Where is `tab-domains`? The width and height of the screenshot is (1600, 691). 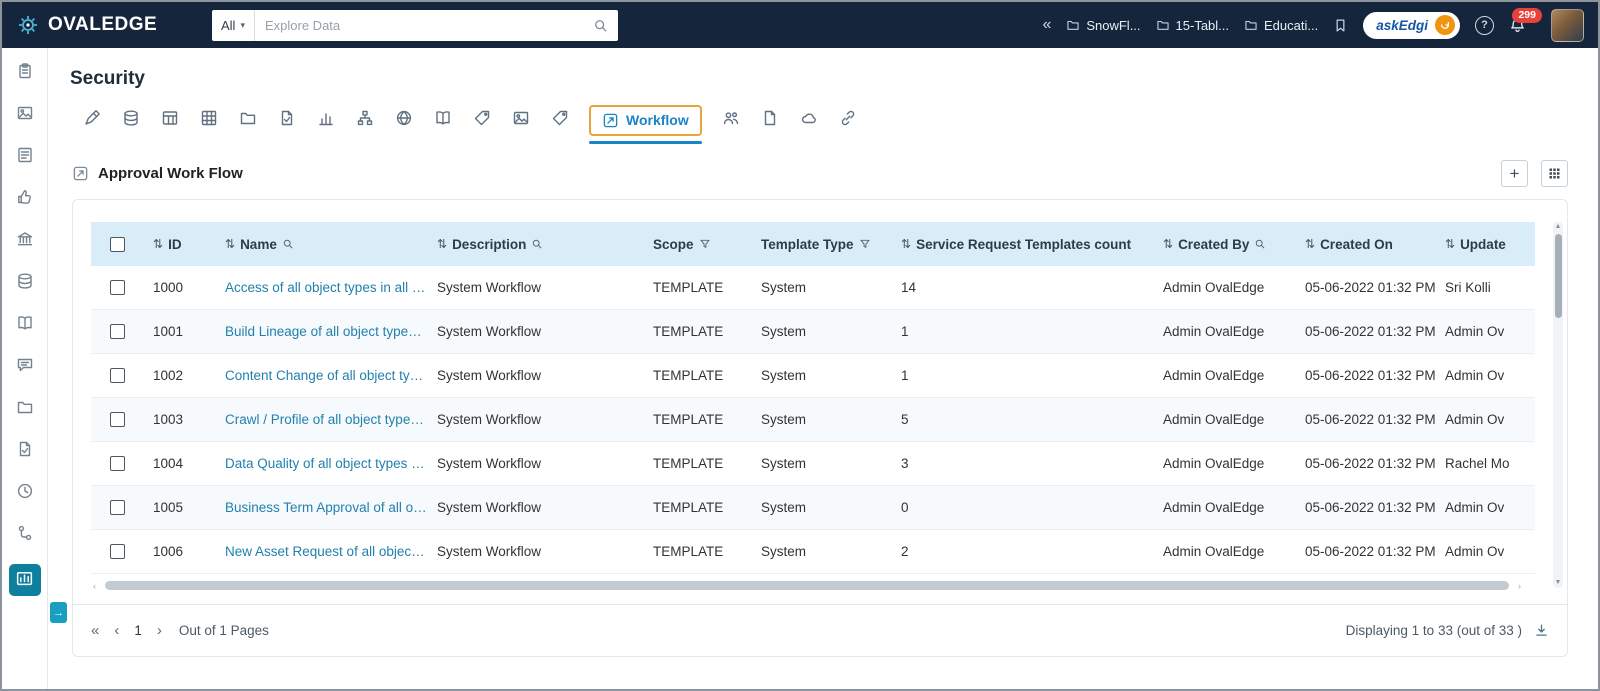
tab-domains is located at coordinates (403, 120).